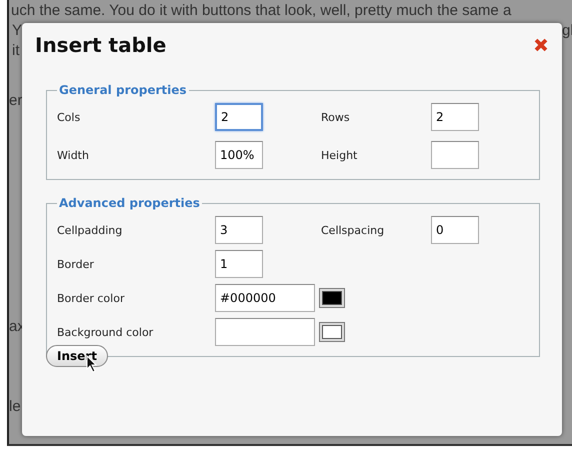 The height and width of the screenshot is (449, 572). Describe the element at coordinates (105, 332) in the screenshot. I see `field-label: Background color` at that location.